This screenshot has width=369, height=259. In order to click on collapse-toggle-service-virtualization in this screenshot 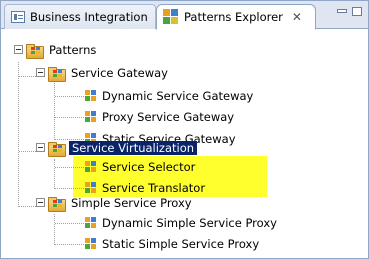, I will do `click(40, 147)`.